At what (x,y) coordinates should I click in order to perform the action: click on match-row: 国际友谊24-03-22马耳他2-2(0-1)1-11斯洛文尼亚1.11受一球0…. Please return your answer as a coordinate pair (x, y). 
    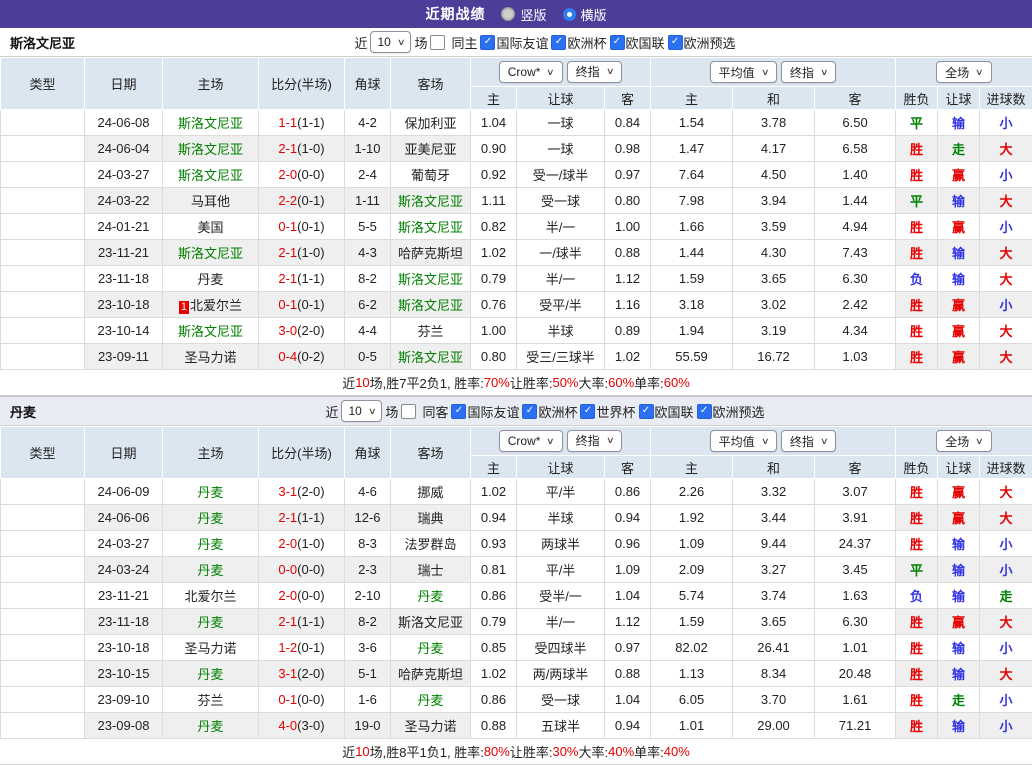
    Looking at the image, I should click on (516, 201).